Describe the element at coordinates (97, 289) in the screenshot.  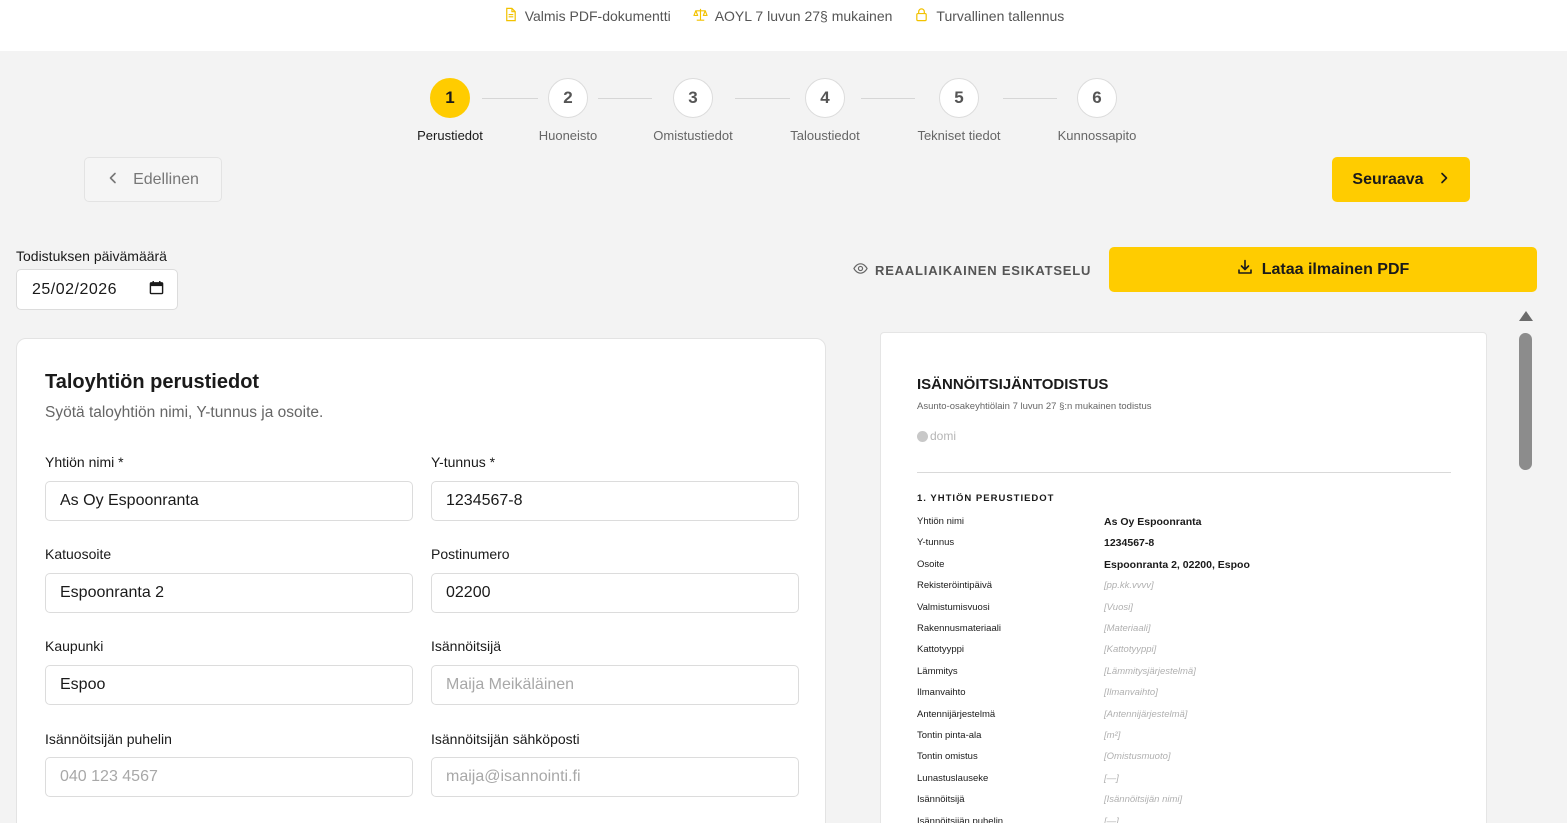
I see `date-input: 25/02/2026` at that location.